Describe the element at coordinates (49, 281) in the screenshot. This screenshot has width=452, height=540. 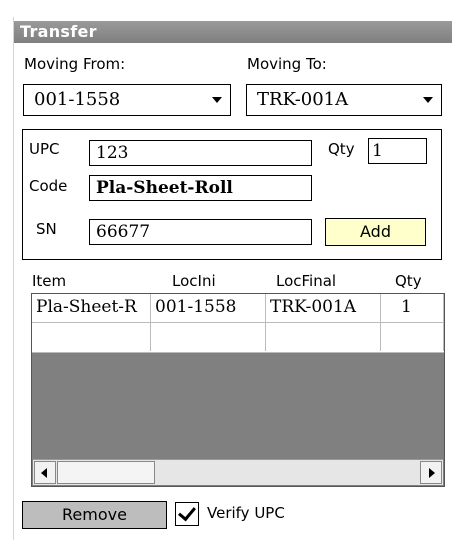
I see `column-header-item: Item` at that location.